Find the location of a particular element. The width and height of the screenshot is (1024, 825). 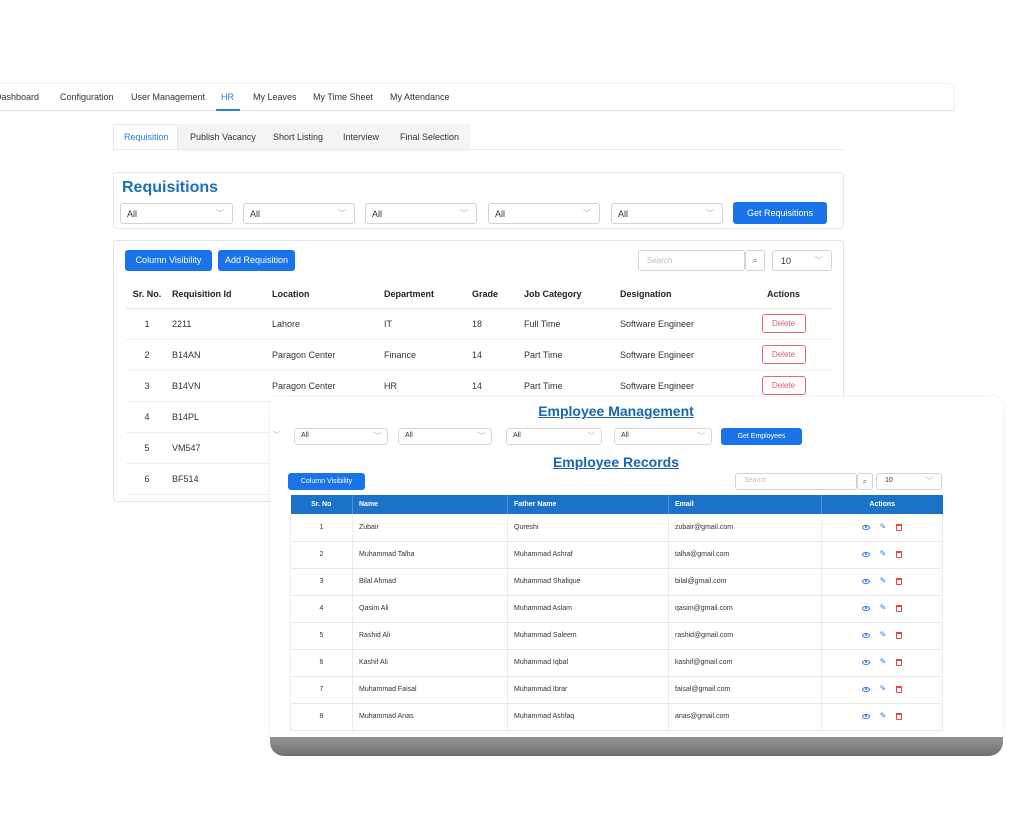

cell-sr: 5 is located at coordinates (321, 636).